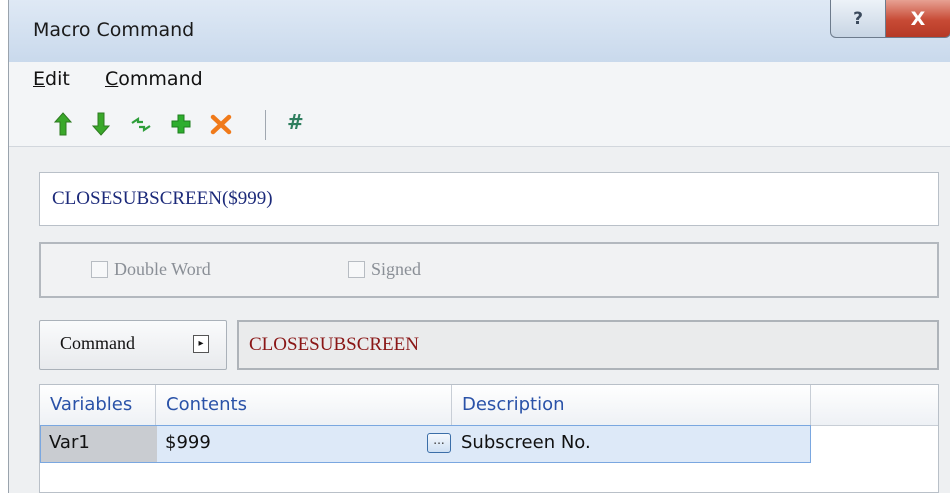 The image size is (950, 493). What do you see at coordinates (295, 122) in the screenshot?
I see `hash-button: #` at bounding box center [295, 122].